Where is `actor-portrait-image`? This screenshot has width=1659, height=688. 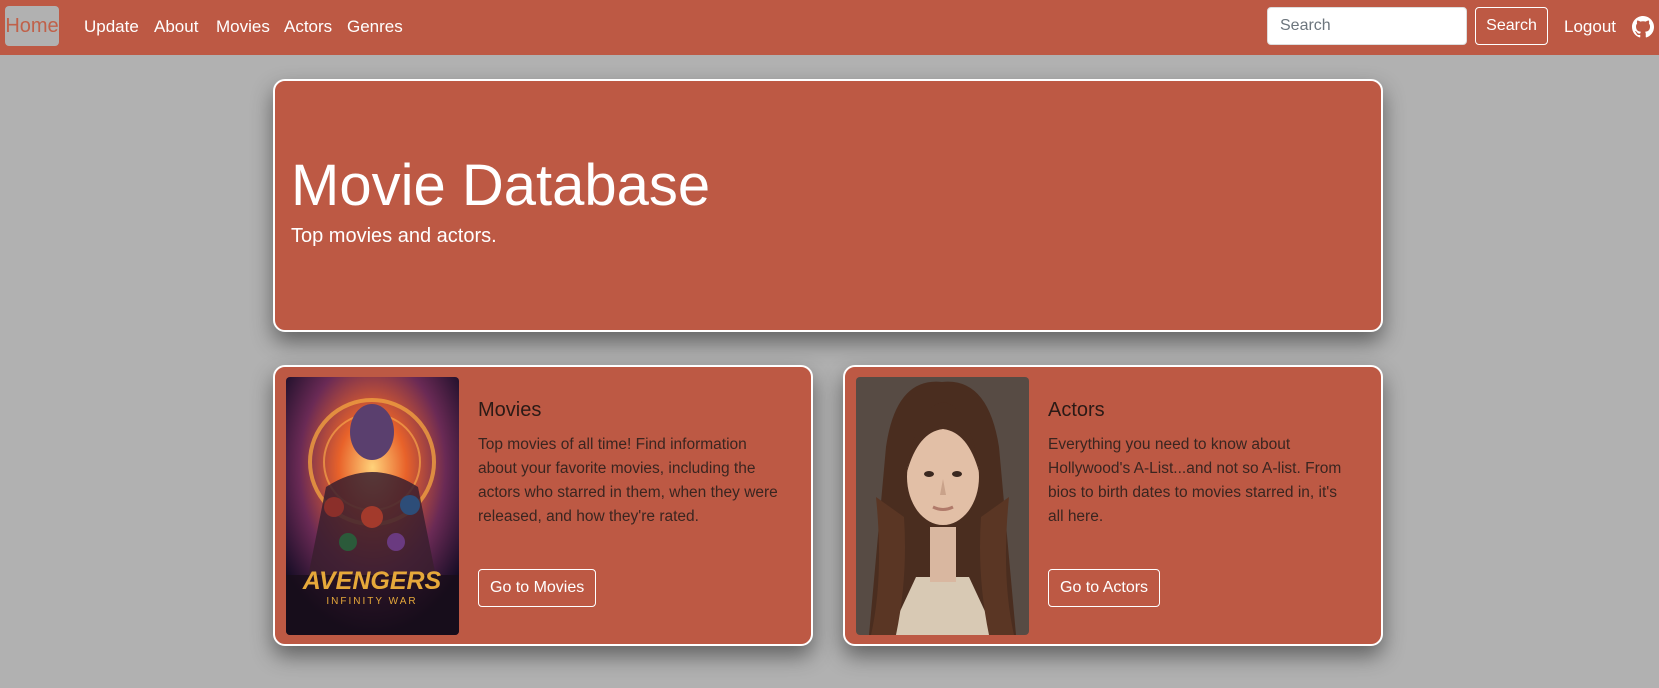 actor-portrait-image is located at coordinates (942, 506).